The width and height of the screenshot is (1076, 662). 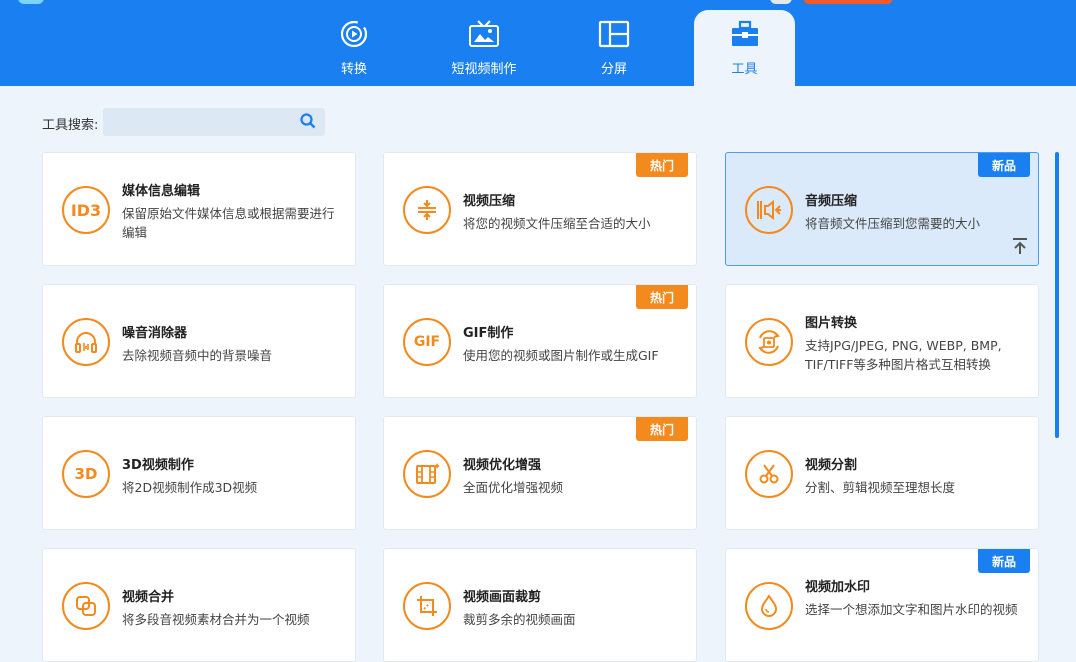 I want to click on tool-card-3d-video: 3D 3D视频制作 将2D视频制作成3D视频, so click(x=199, y=473).